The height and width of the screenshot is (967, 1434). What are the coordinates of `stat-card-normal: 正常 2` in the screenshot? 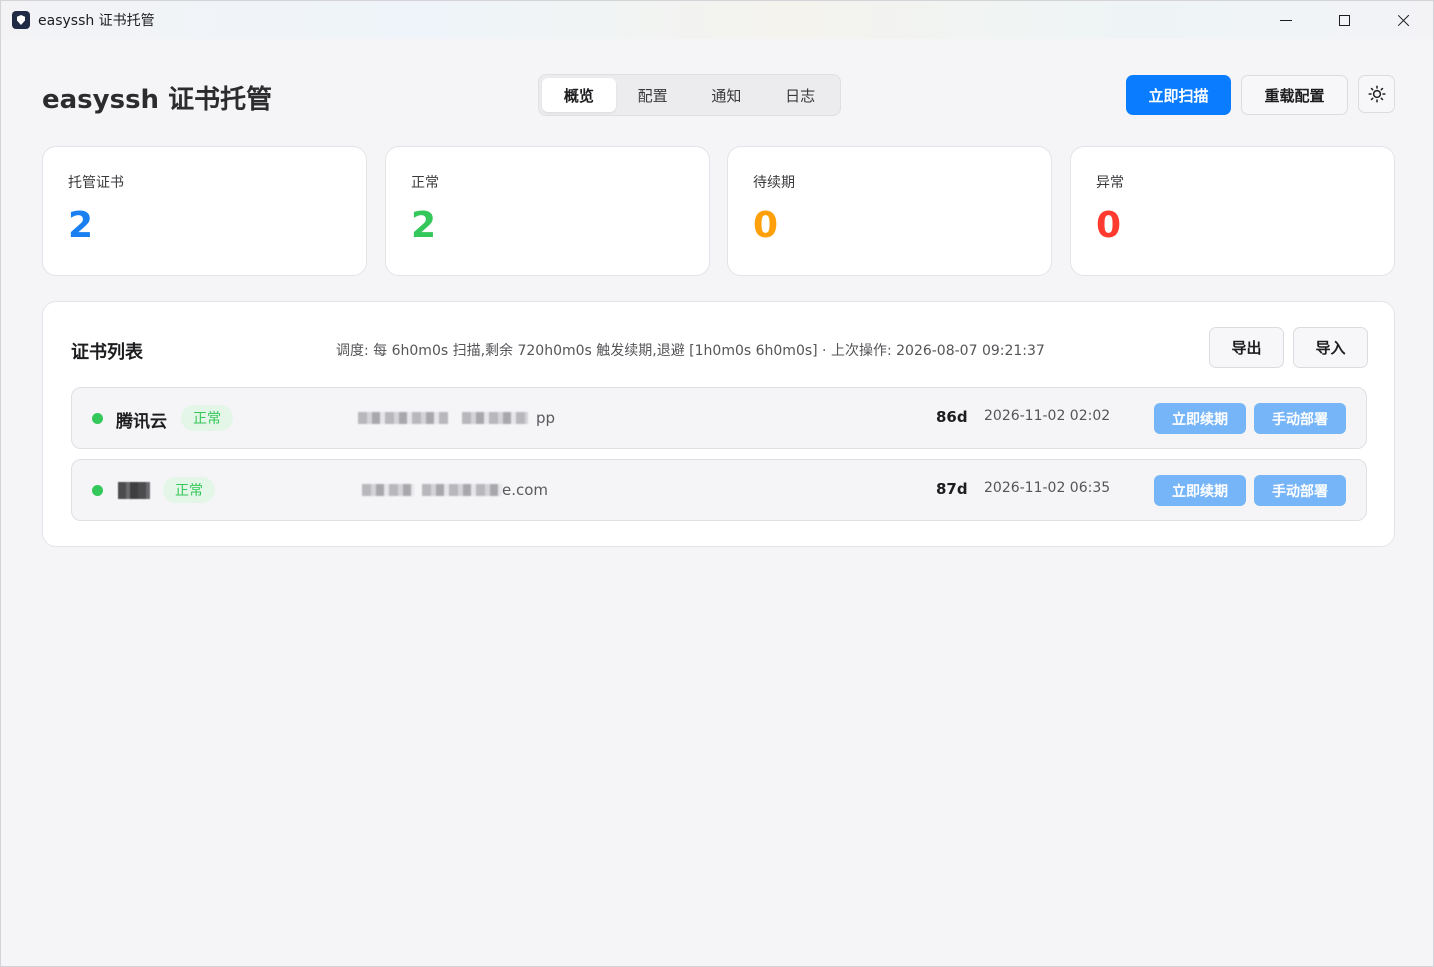 It's located at (547, 211).